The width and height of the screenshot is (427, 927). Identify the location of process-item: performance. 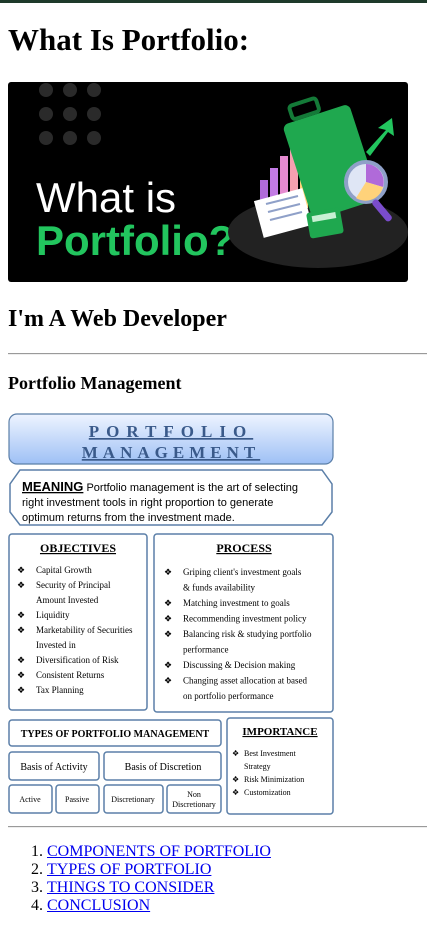
(205, 650).